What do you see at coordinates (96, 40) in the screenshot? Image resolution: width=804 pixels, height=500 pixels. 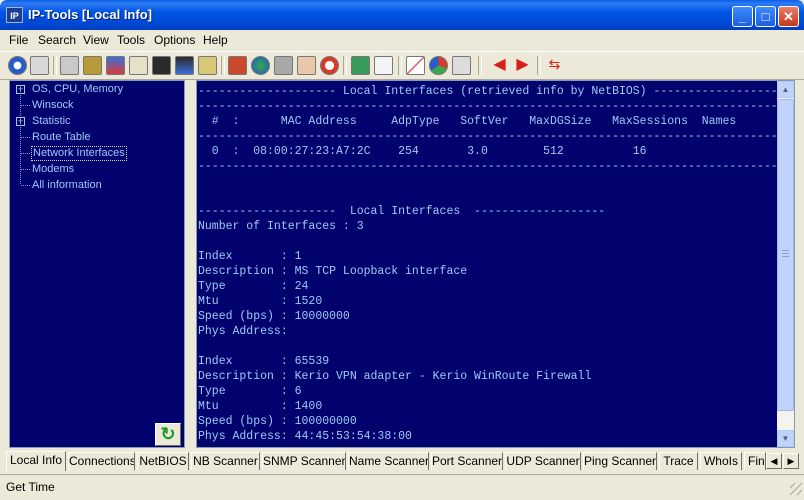 I see `menu-view: View` at bounding box center [96, 40].